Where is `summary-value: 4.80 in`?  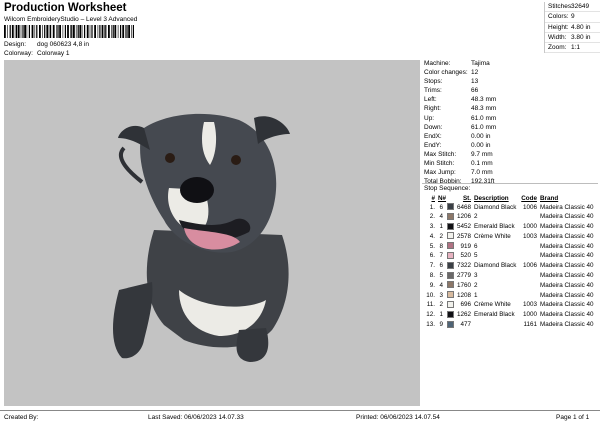
summary-value: 4.80 in is located at coordinates (581, 27).